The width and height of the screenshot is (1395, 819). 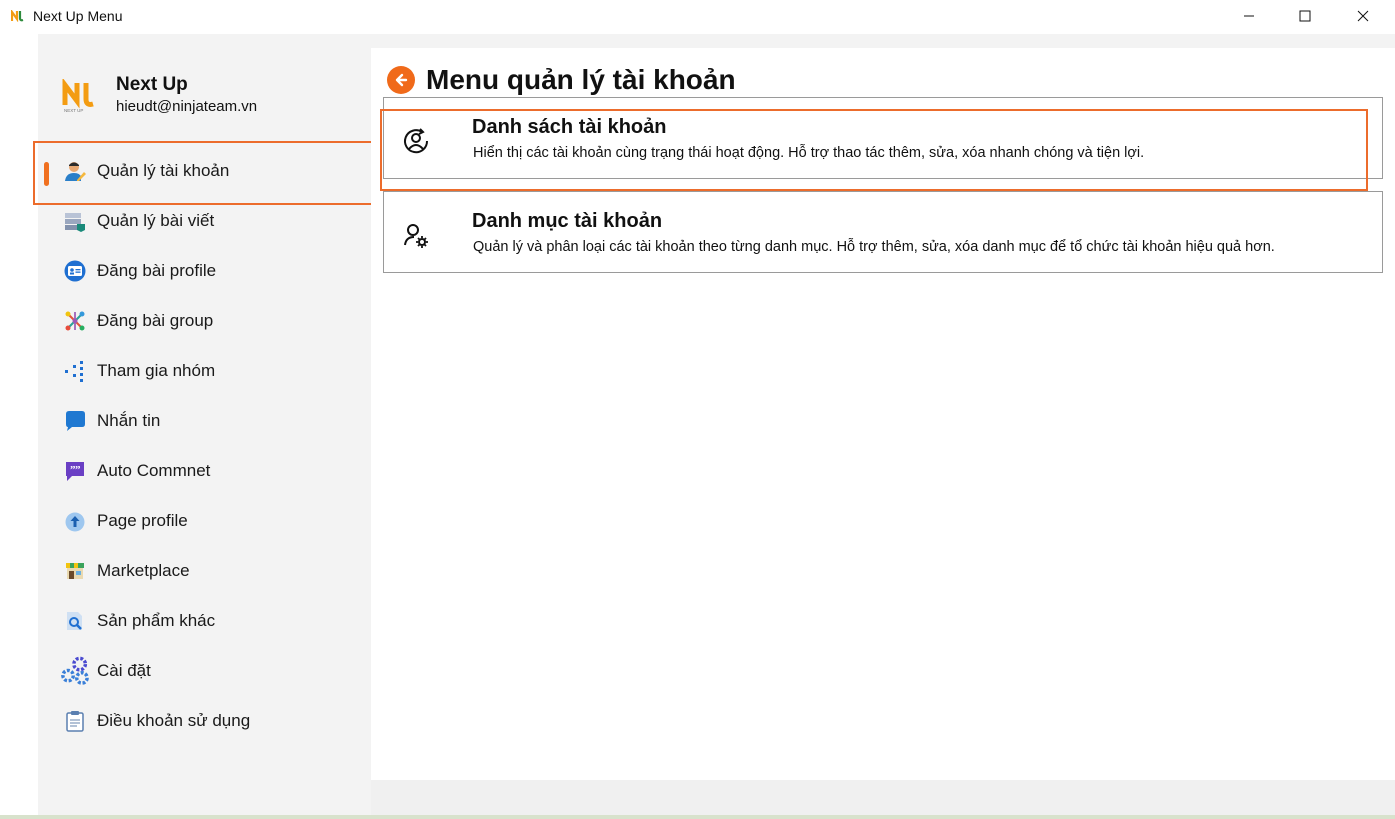 What do you see at coordinates (204, 570) in the screenshot?
I see `sidebar-item-marketplace: Marketplace` at bounding box center [204, 570].